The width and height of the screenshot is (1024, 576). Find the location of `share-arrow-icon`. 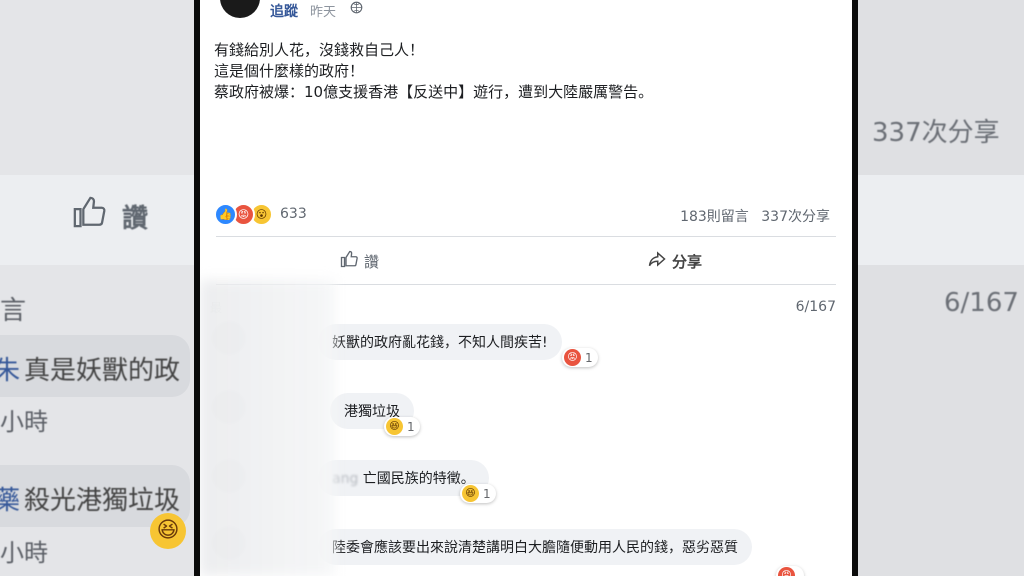

share-arrow-icon is located at coordinates (657, 261).